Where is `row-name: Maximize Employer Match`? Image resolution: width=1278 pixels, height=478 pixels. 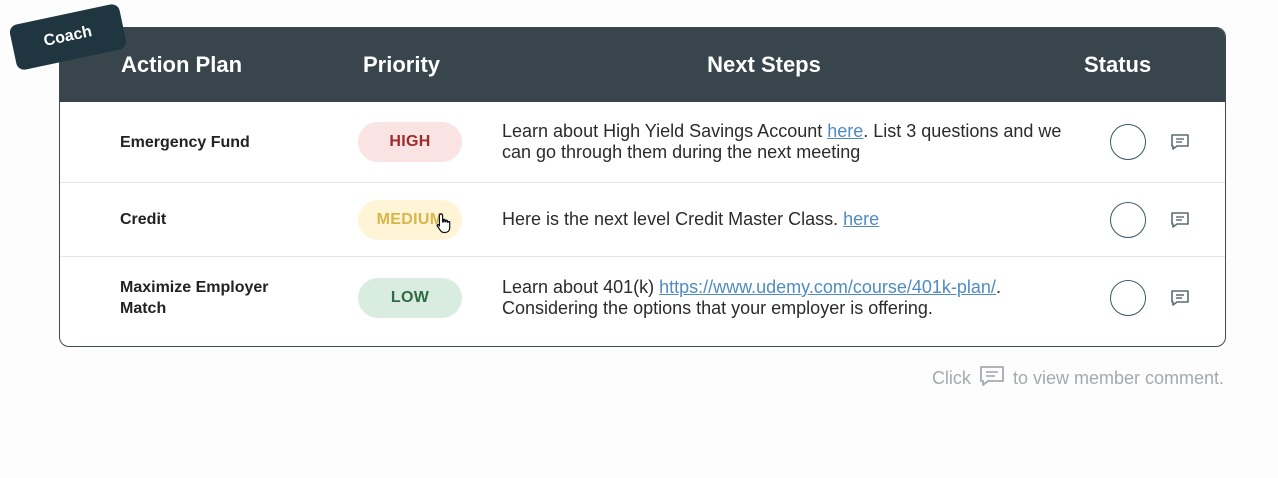
row-name: Maximize Employer Match is located at coordinates (194, 298).